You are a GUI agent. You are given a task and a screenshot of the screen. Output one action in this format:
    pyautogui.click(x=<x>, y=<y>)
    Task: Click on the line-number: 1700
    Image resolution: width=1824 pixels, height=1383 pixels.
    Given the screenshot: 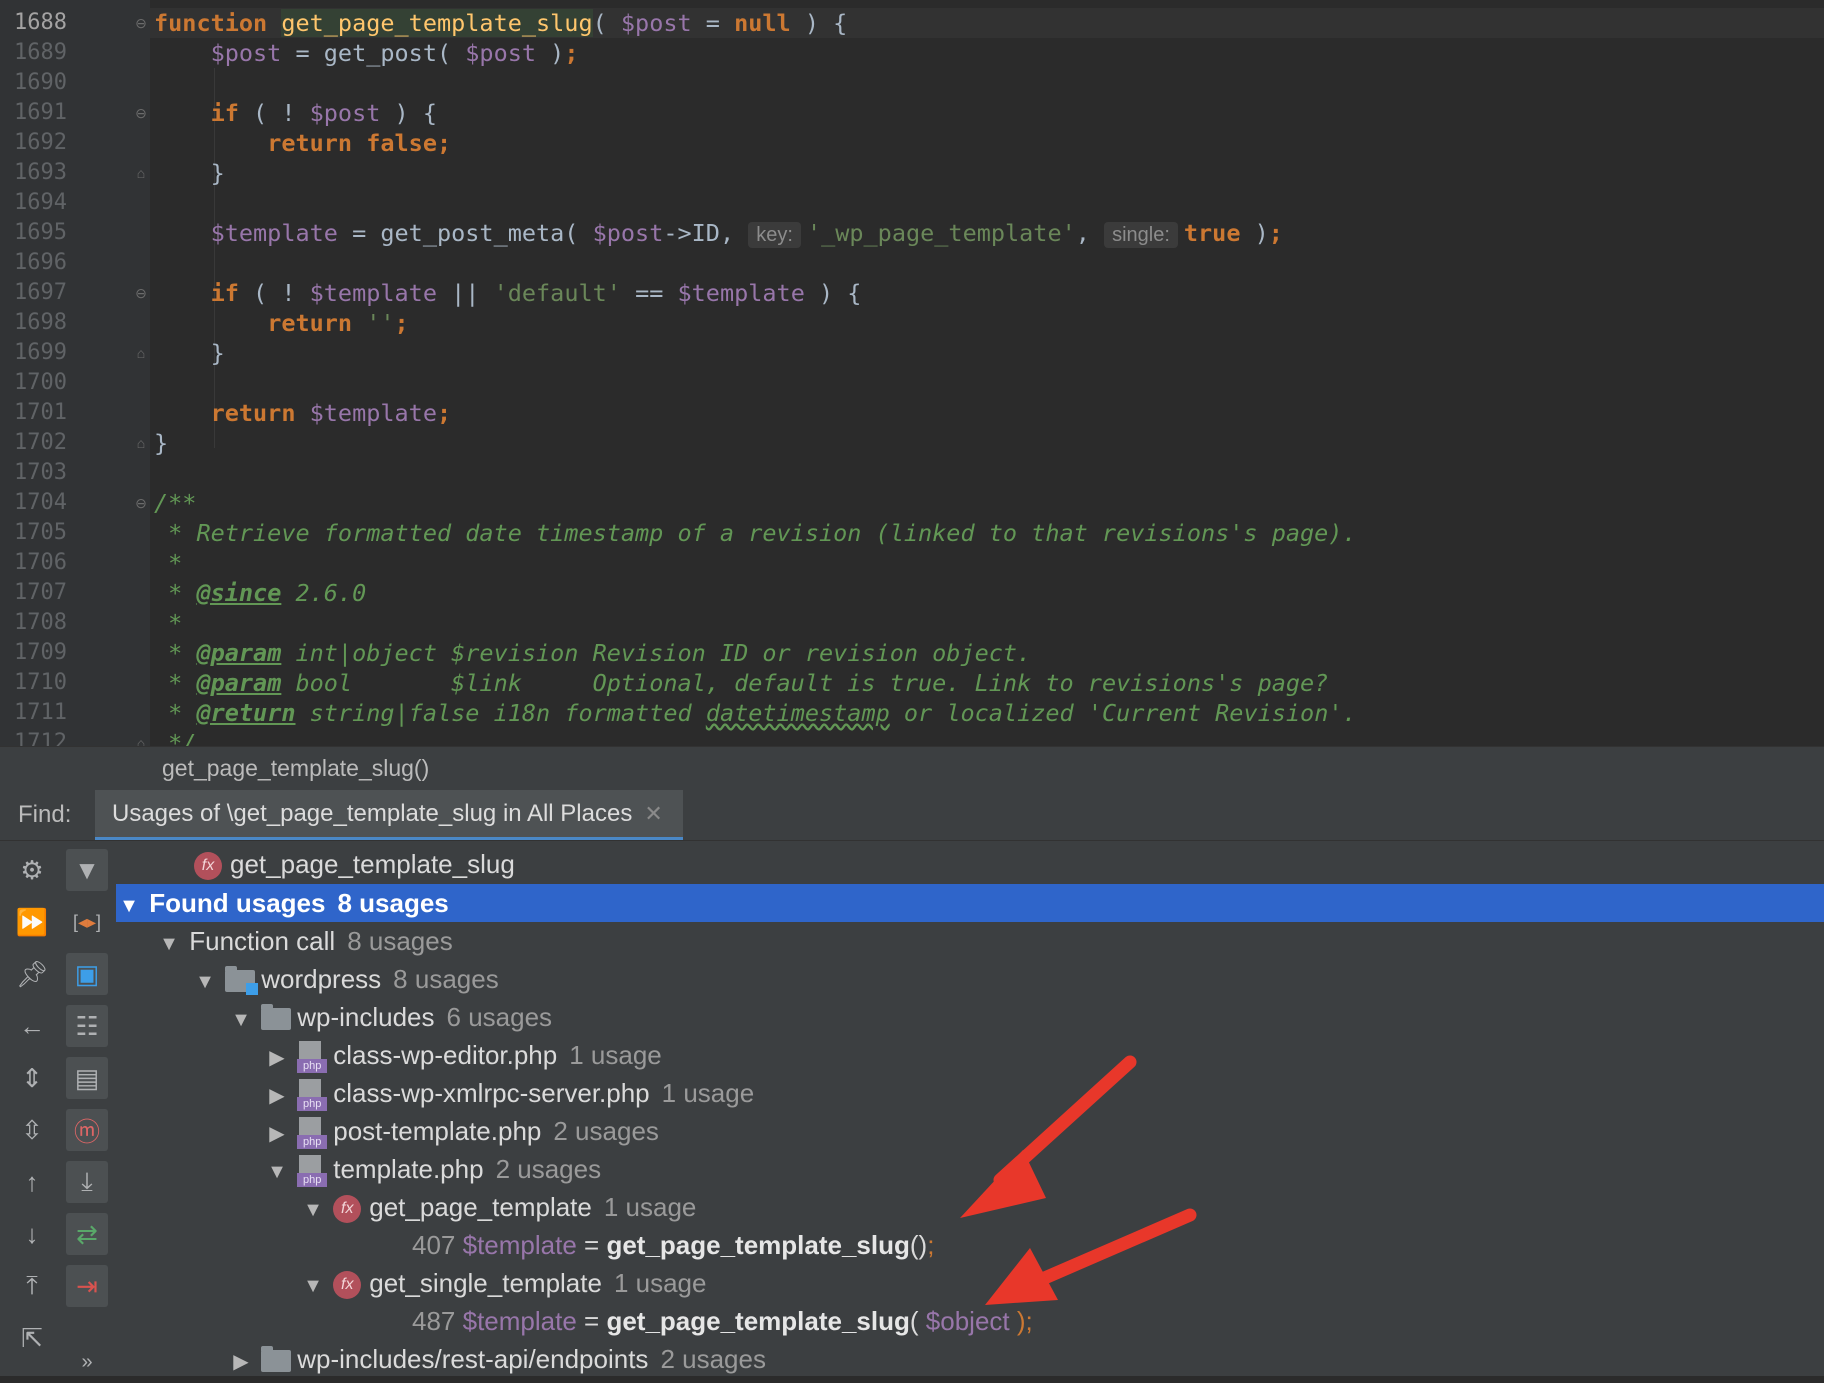 What is the action you would take?
    pyautogui.click(x=40, y=382)
    